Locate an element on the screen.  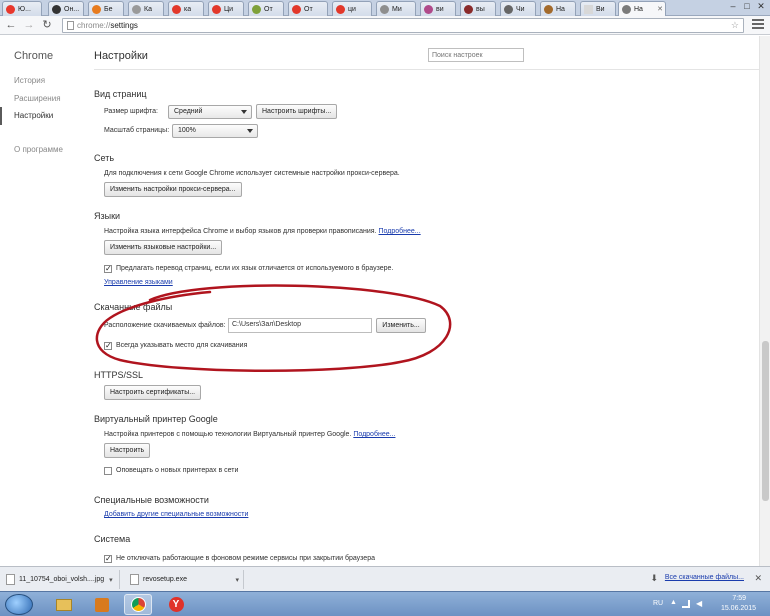
ask-download-location-label: Всегда указывать место для скачивания is located at coordinates (182, 345).